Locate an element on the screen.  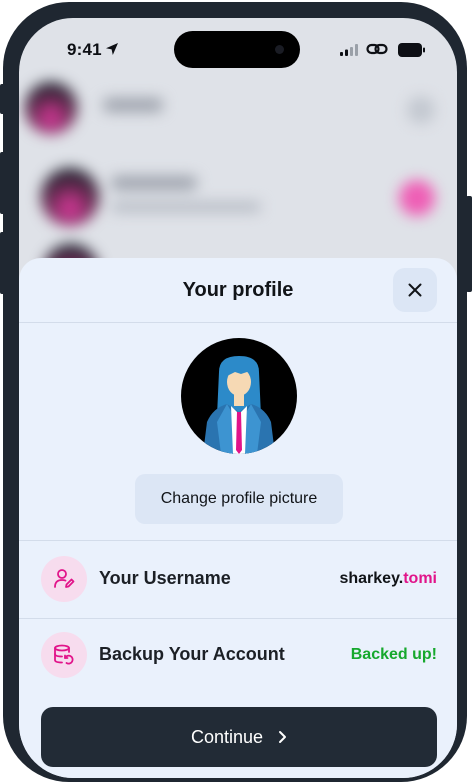
backup-status: Backed up! is located at coordinates (393, 654).